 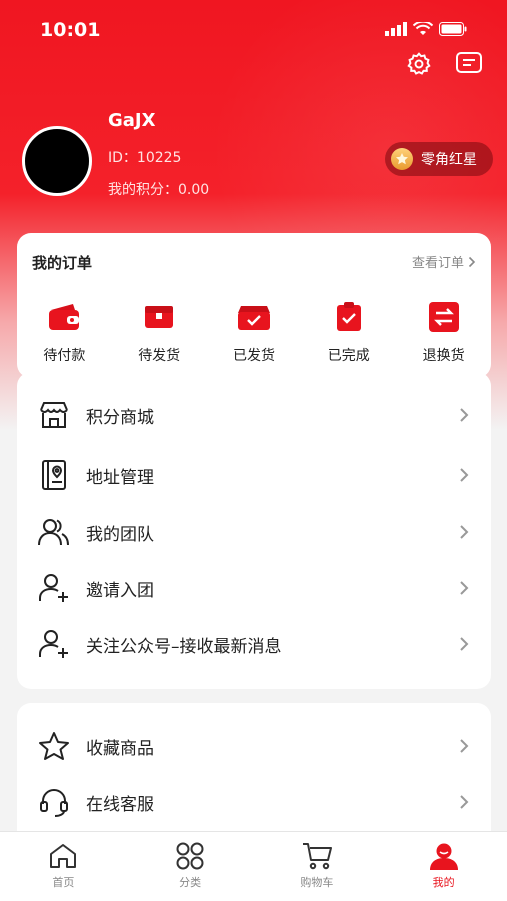 I want to click on tab-label: 分类, so click(x=190, y=882).